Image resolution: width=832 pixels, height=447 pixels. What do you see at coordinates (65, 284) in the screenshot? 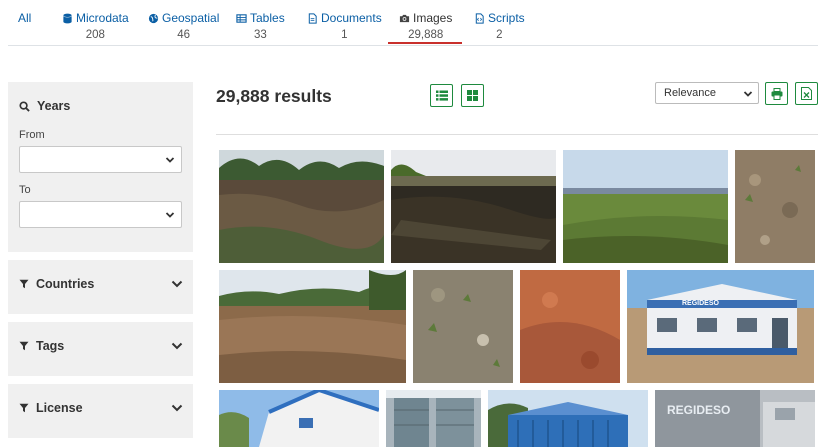
I see `countries-title-text: Countries` at bounding box center [65, 284].